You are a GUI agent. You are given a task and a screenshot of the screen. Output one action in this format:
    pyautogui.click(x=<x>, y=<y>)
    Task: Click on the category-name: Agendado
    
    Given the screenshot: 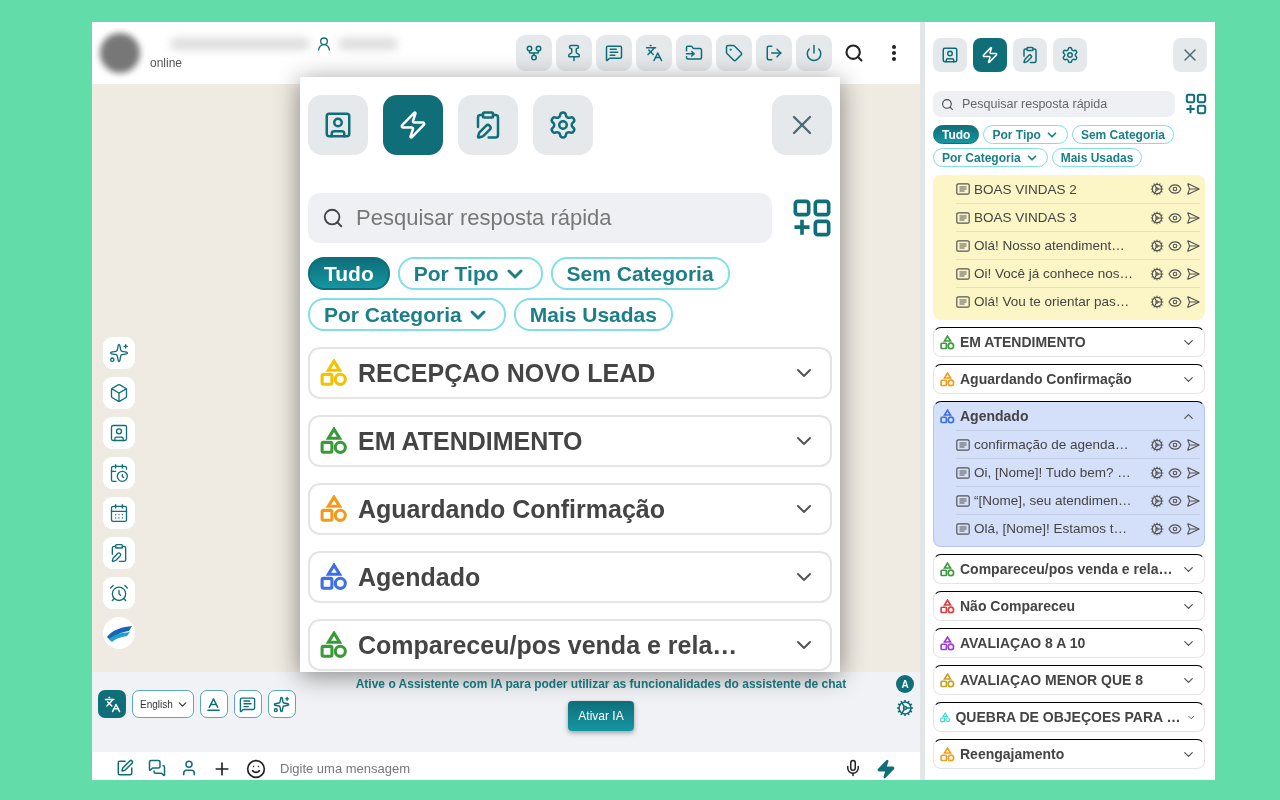 What is the action you would take?
    pyautogui.click(x=1068, y=416)
    